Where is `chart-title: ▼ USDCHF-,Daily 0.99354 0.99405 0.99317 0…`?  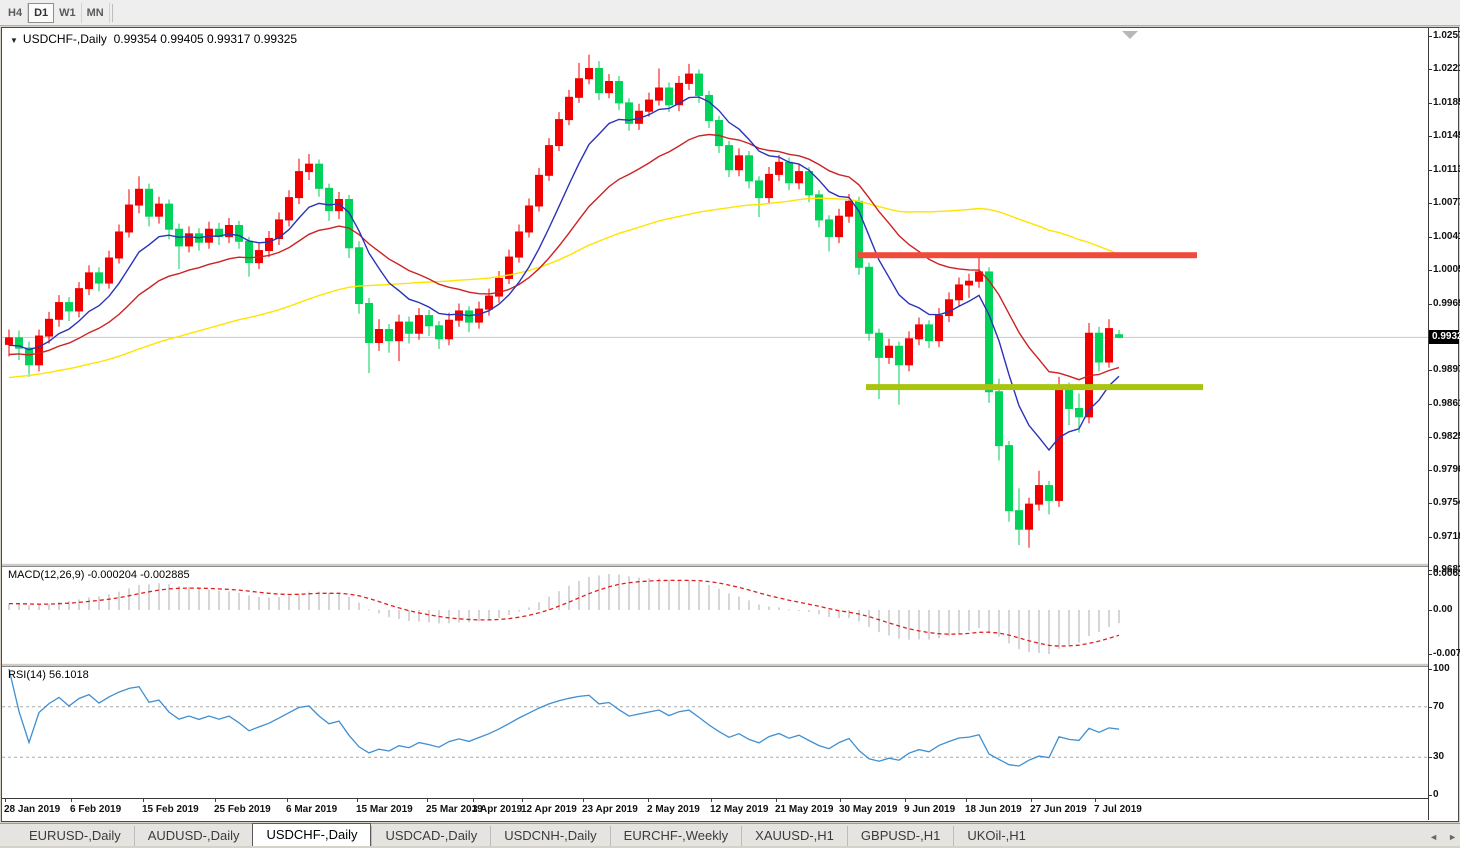 chart-title: ▼ USDCHF-,Daily 0.99354 0.99405 0.99317 0… is located at coordinates (153, 39).